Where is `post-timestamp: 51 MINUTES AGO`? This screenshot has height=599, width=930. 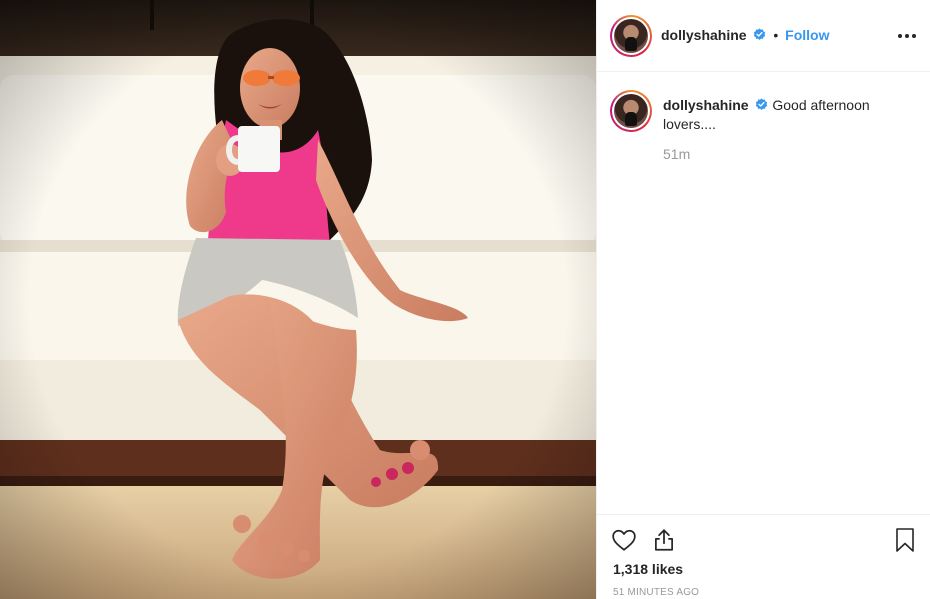
post-timestamp: 51 MINUTES AGO is located at coordinates (656, 592).